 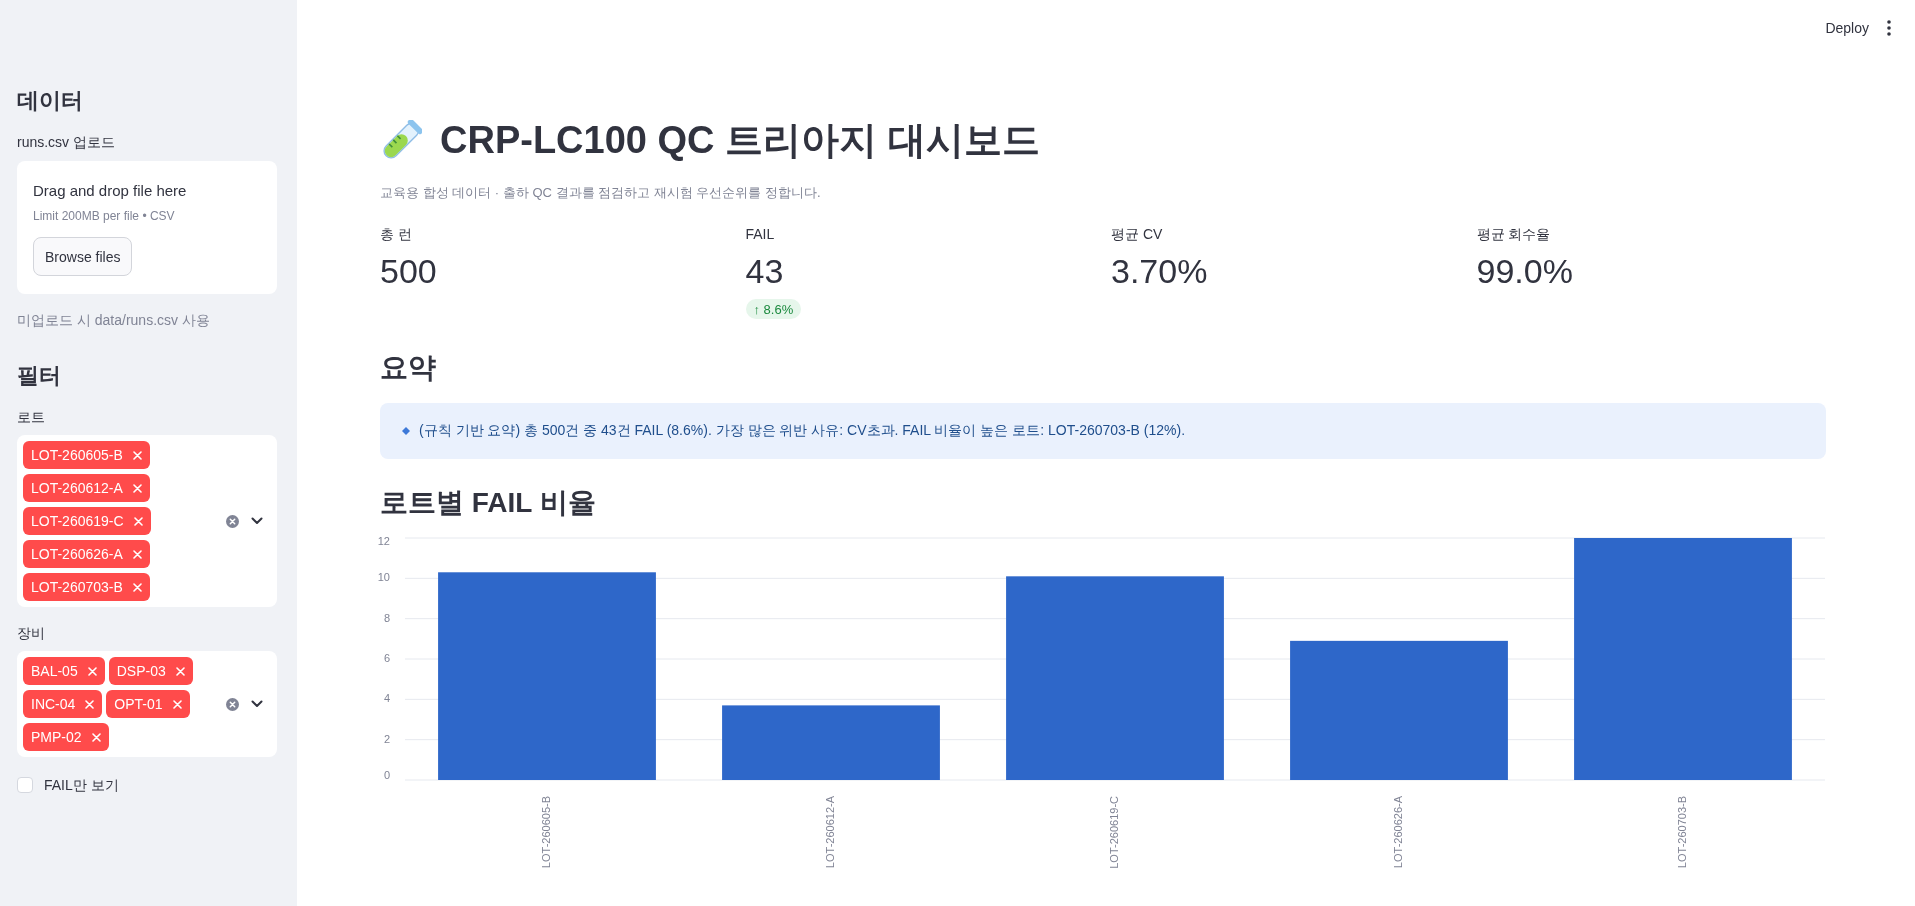 What do you see at coordinates (773, 309) in the screenshot?
I see `delta-badge: ↑ 8.6%` at bounding box center [773, 309].